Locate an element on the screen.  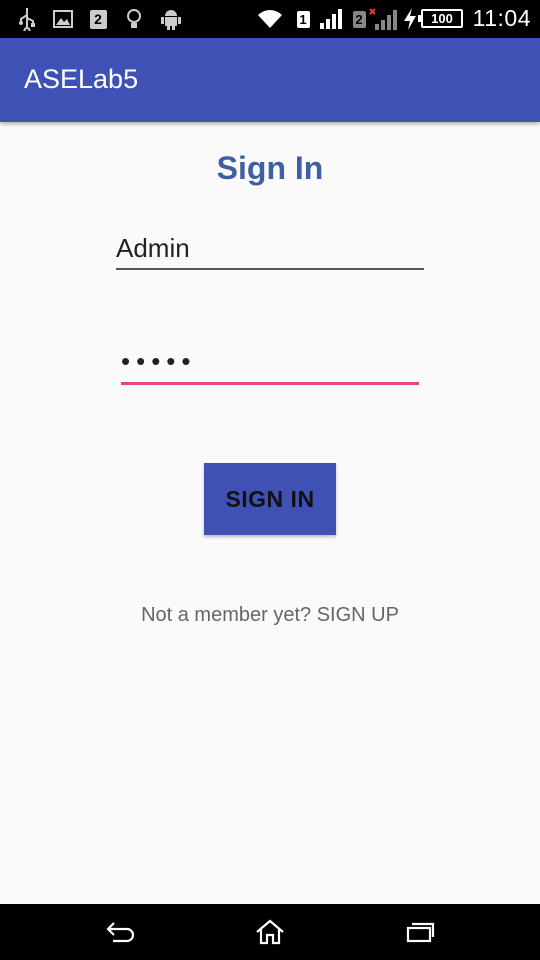
bulb-icon is located at coordinates (134, 19).